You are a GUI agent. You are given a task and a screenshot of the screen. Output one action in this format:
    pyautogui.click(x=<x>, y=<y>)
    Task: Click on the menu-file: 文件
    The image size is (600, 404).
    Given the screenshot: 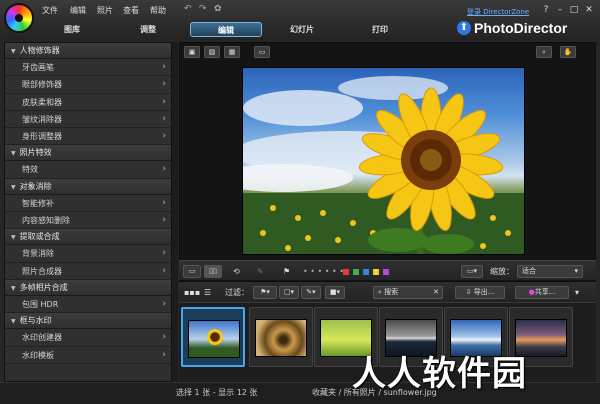 What is the action you would take?
    pyautogui.click(x=50, y=10)
    